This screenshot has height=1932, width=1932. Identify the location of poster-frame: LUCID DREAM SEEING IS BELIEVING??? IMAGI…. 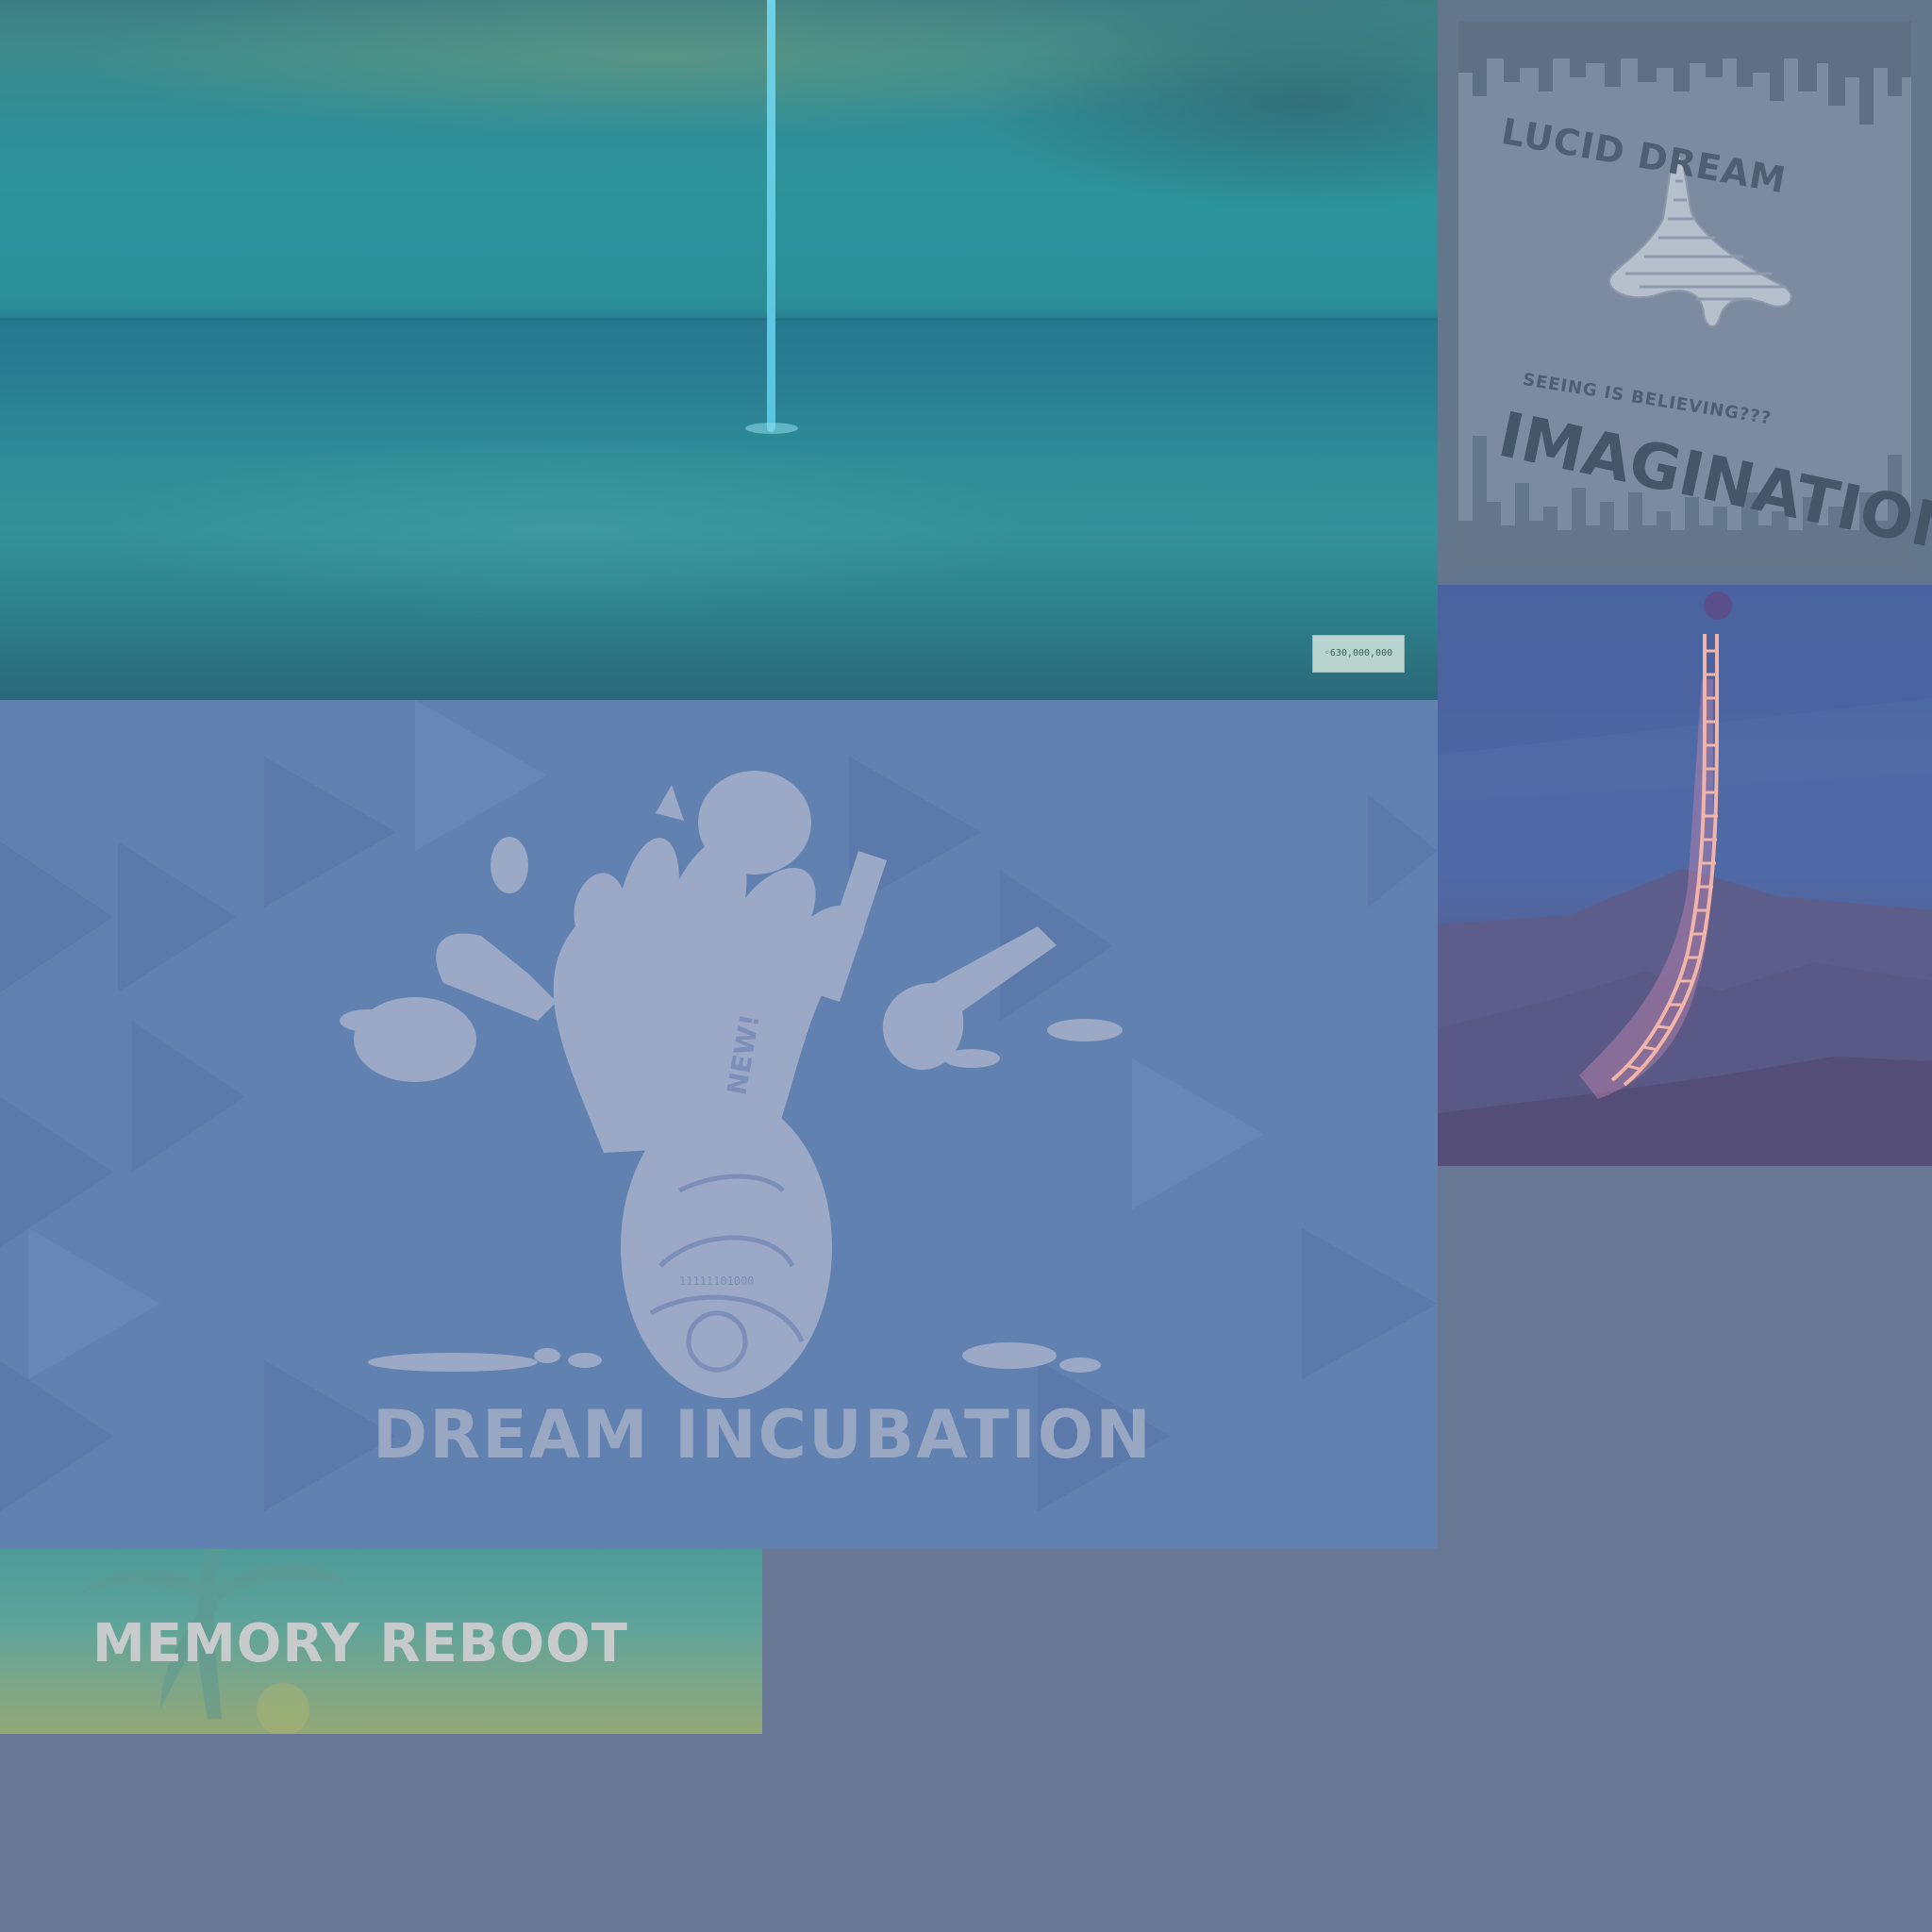
(1695, 295).